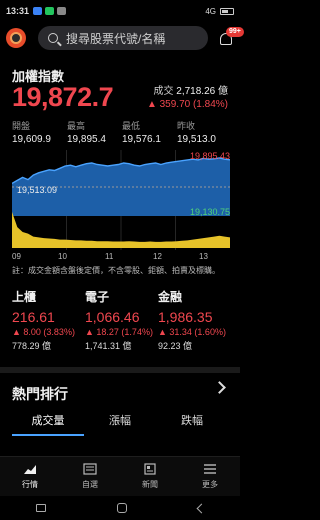  I want to click on chart-high-label: 19,895.43, so click(209, 156).